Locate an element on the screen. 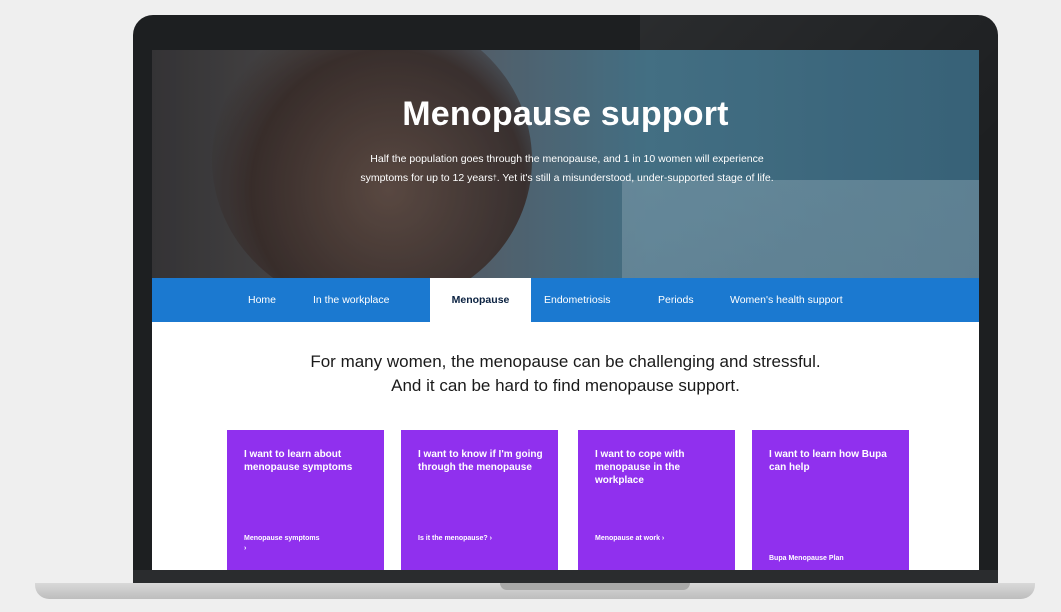 Image resolution: width=1061 pixels, height=612 pixels. nav-item-menopause: Menopause is located at coordinates (480, 300).